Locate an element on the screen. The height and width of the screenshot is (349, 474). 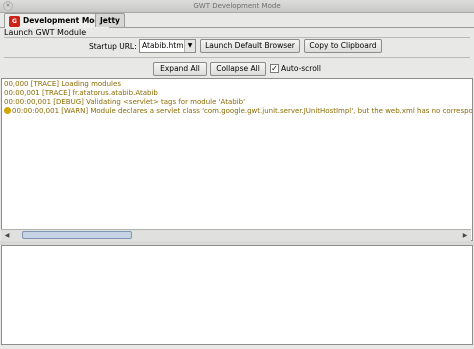
expand-all-button: Expand All is located at coordinates (180, 69).